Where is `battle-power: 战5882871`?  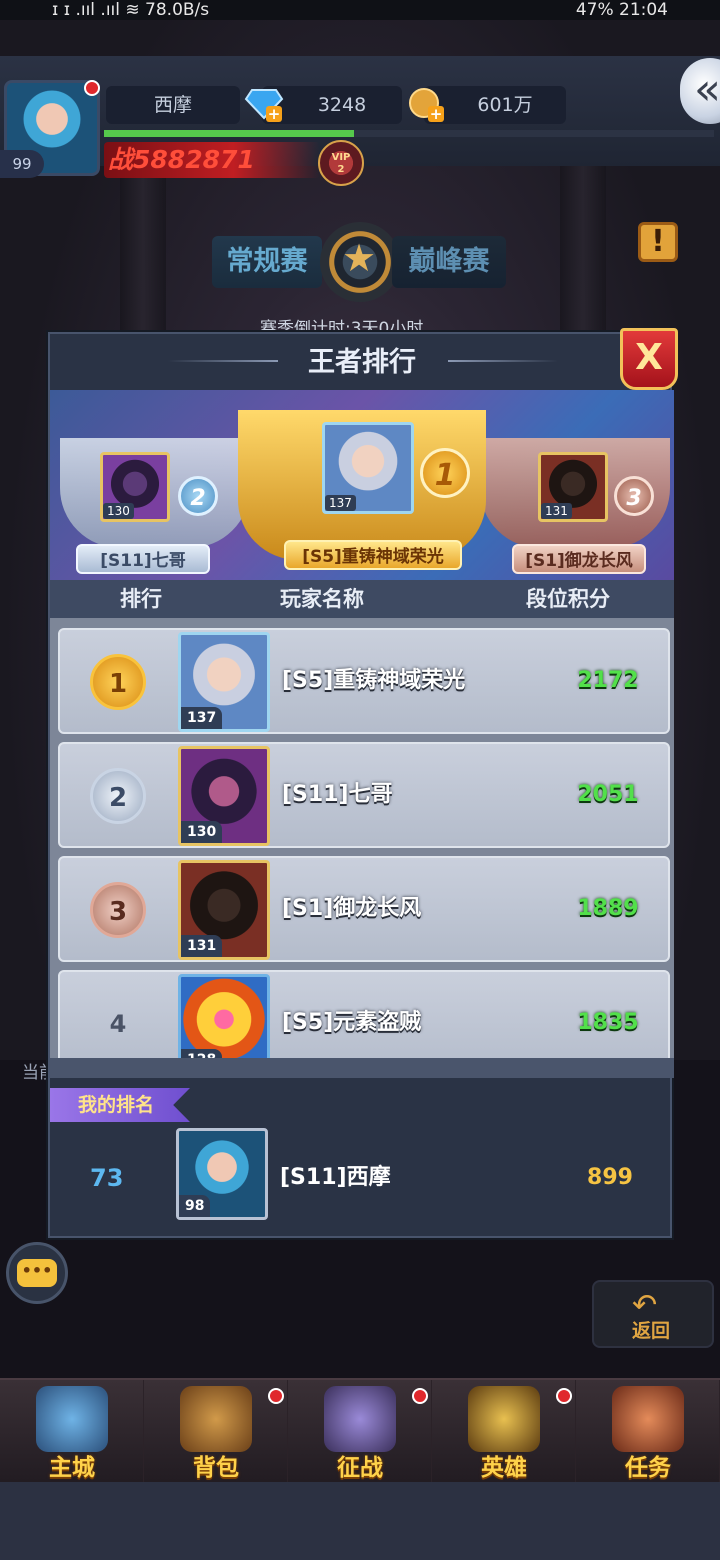
battle-power: 战5882871 is located at coordinates (212, 160).